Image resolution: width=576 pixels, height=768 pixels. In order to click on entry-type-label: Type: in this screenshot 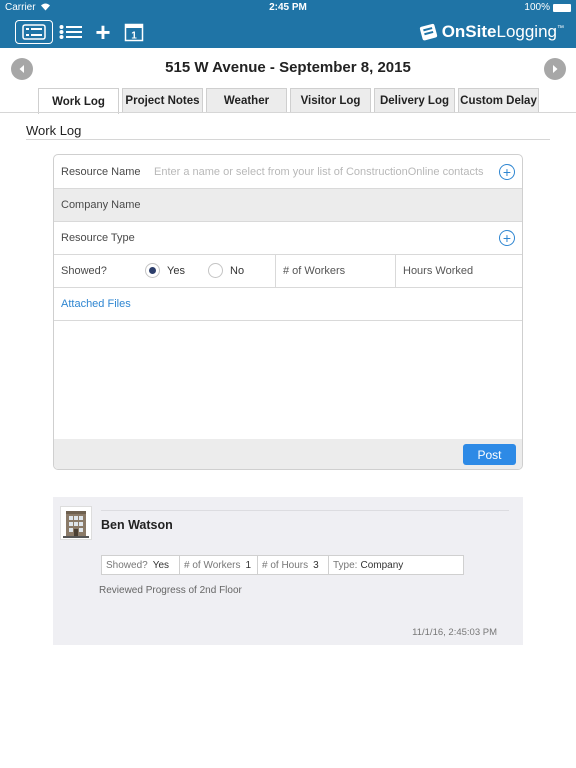, I will do `click(345, 565)`.